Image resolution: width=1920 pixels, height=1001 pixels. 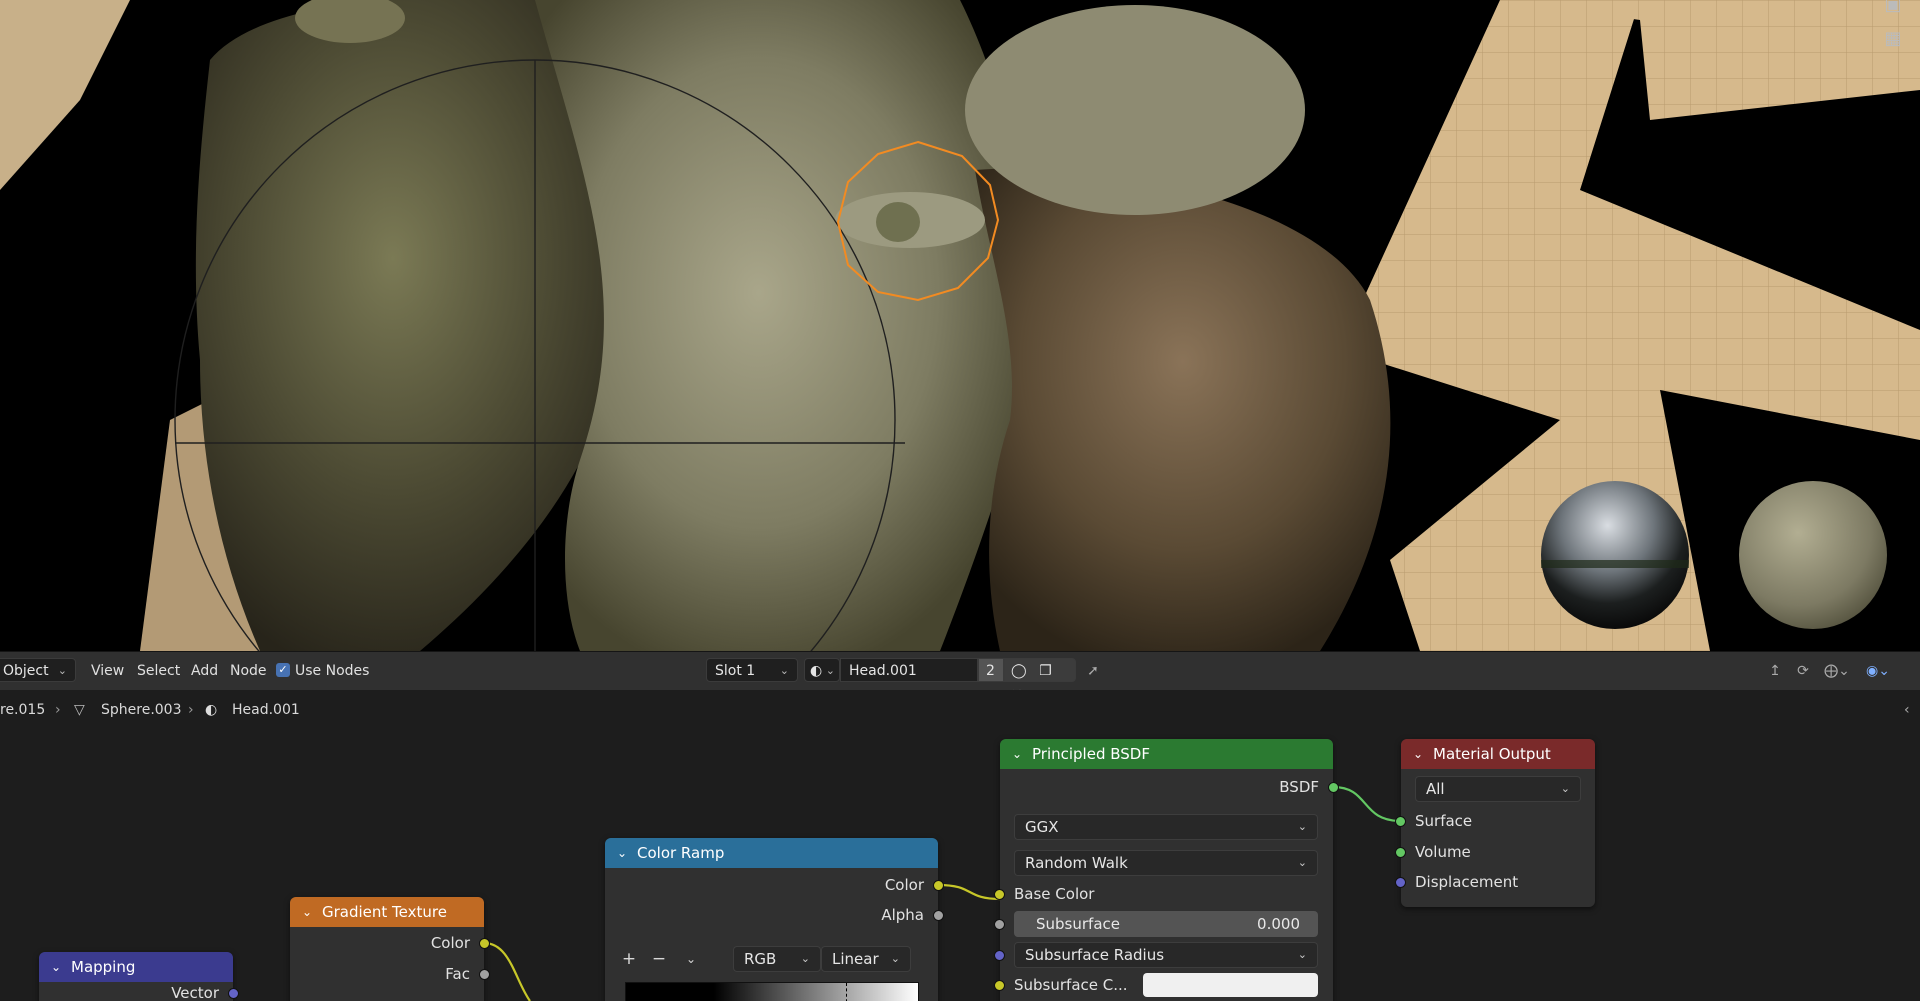 What do you see at coordinates (999, 955) in the screenshot?
I see `subsurface-radius-socket` at bounding box center [999, 955].